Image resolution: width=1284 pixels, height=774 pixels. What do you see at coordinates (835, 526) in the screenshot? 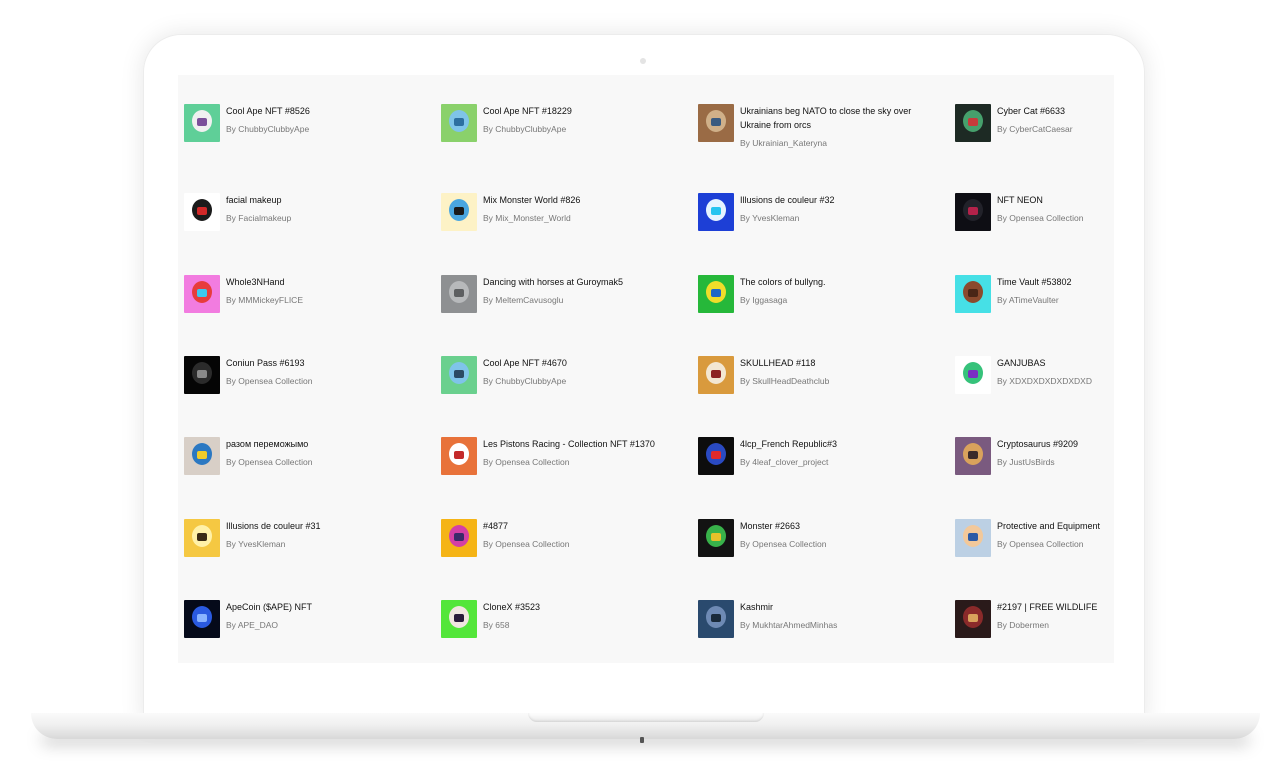
I see `nft-title: Monster #2663` at bounding box center [835, 526].